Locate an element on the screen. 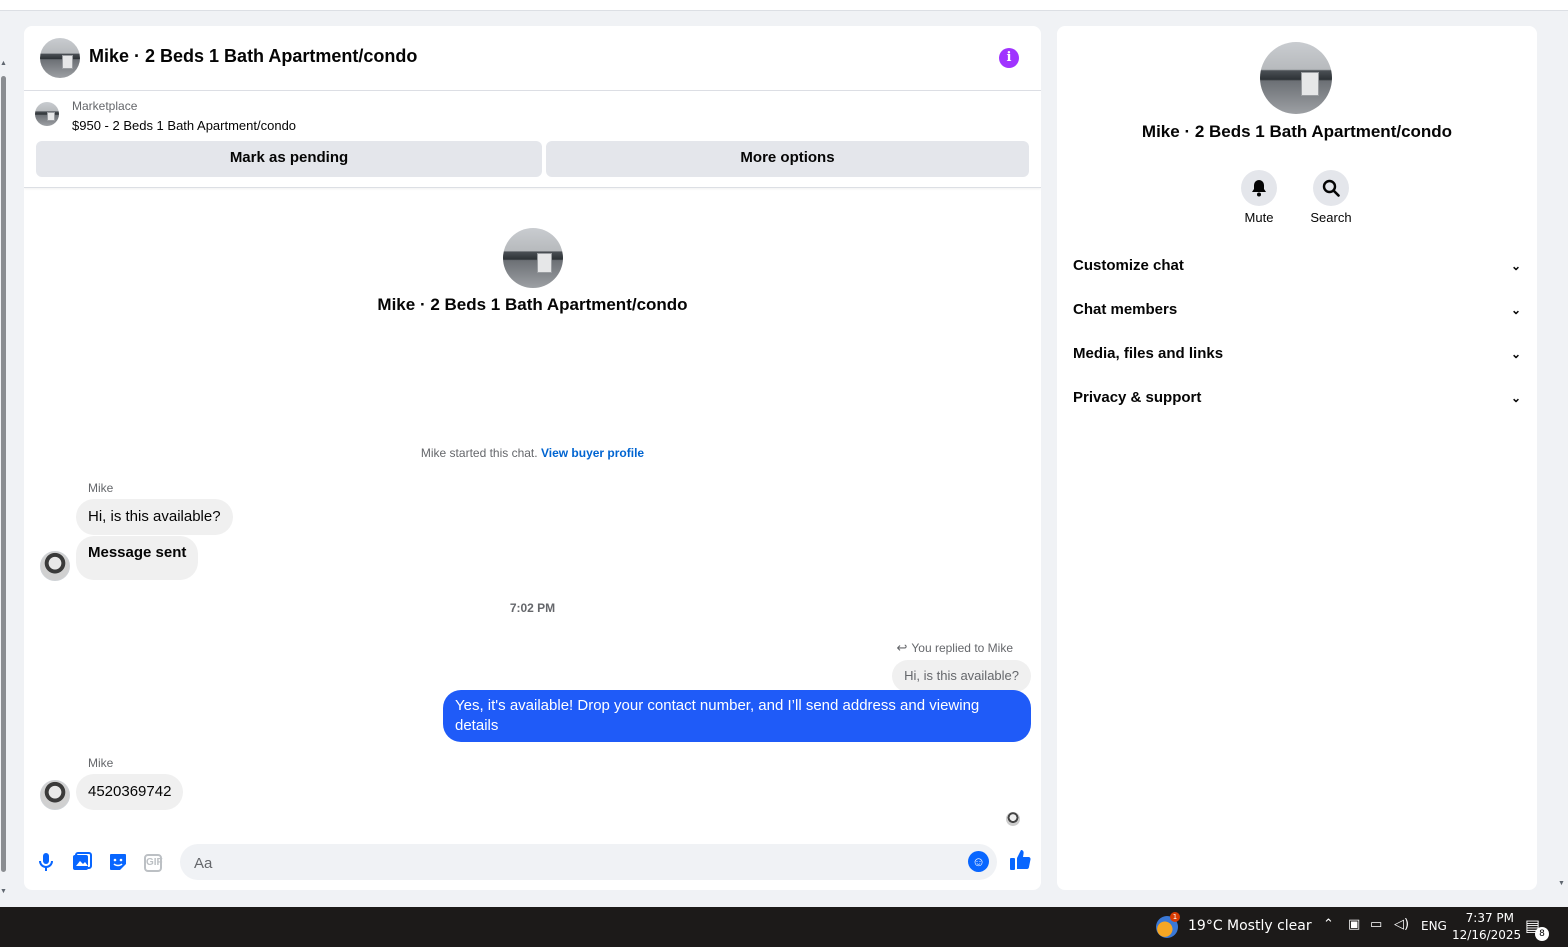  meet-icon: ▣ is located at coordinates (1354, 924).